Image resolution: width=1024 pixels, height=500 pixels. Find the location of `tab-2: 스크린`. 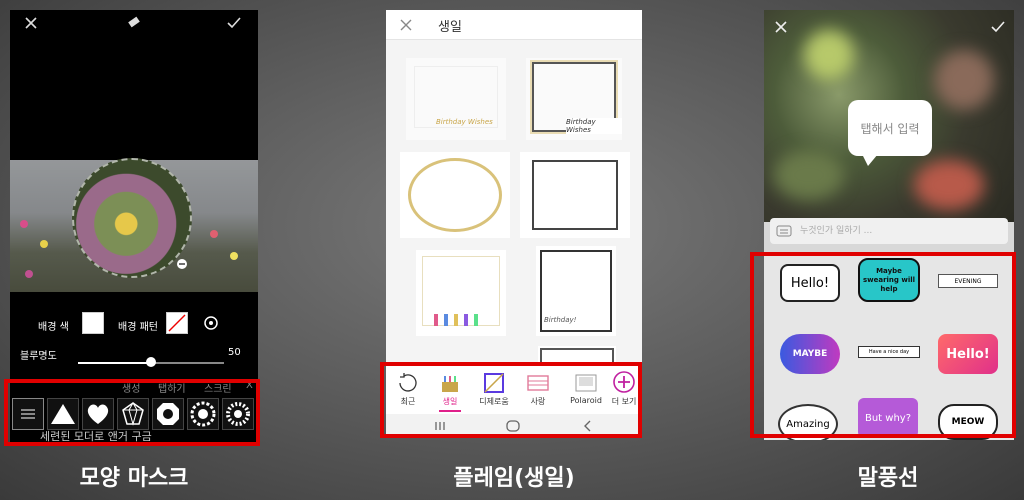

tab-2: 스크린 is located at coordinates (218, 387).